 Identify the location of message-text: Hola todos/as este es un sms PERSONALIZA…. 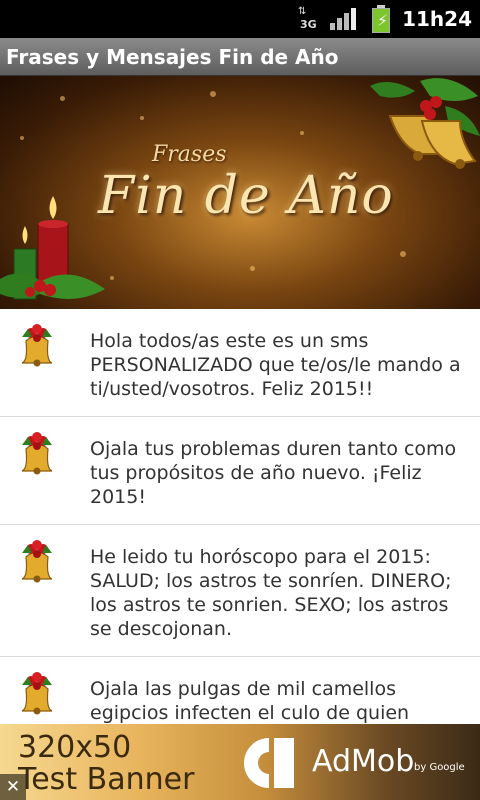
(275, 365).